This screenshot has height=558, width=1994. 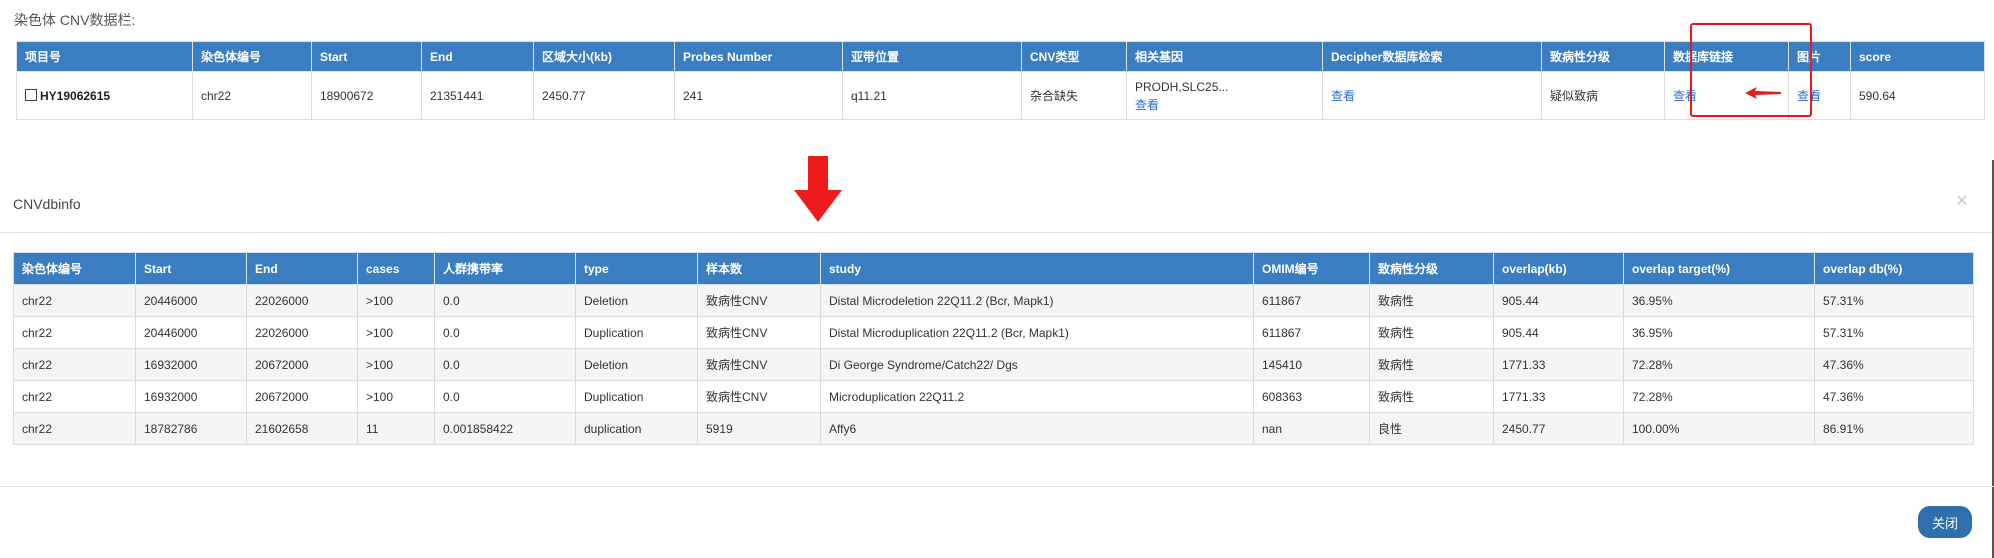 What do you see at coordinates (75, 20) in the screenshot?
I see `cnv-section-title: 染色体 CNV数据栏:` at bounding box center [75, 20].